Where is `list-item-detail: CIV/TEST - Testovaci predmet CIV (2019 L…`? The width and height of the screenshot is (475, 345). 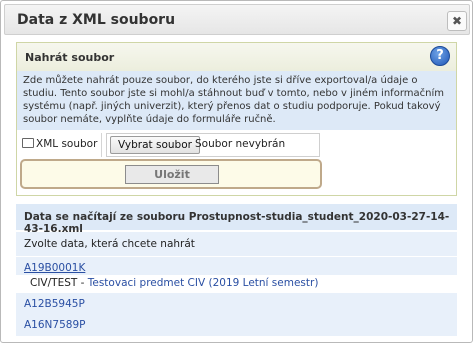 list-item-detail: CIV/TEST - Testovaci predmet CIV (2019 L… is located at coordinates (236, 284).